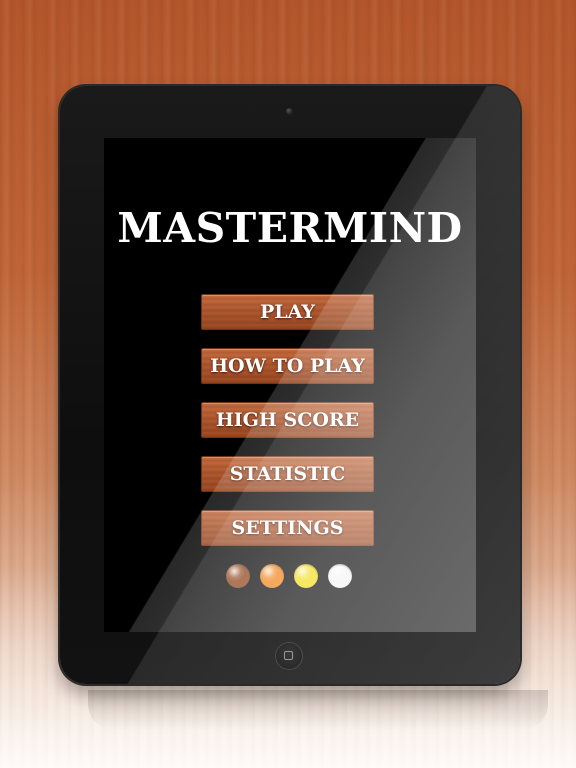 The width and height of the screenshot is (576, 768). I want to click on statistic-button: STATISTIC, so click(287, 474).